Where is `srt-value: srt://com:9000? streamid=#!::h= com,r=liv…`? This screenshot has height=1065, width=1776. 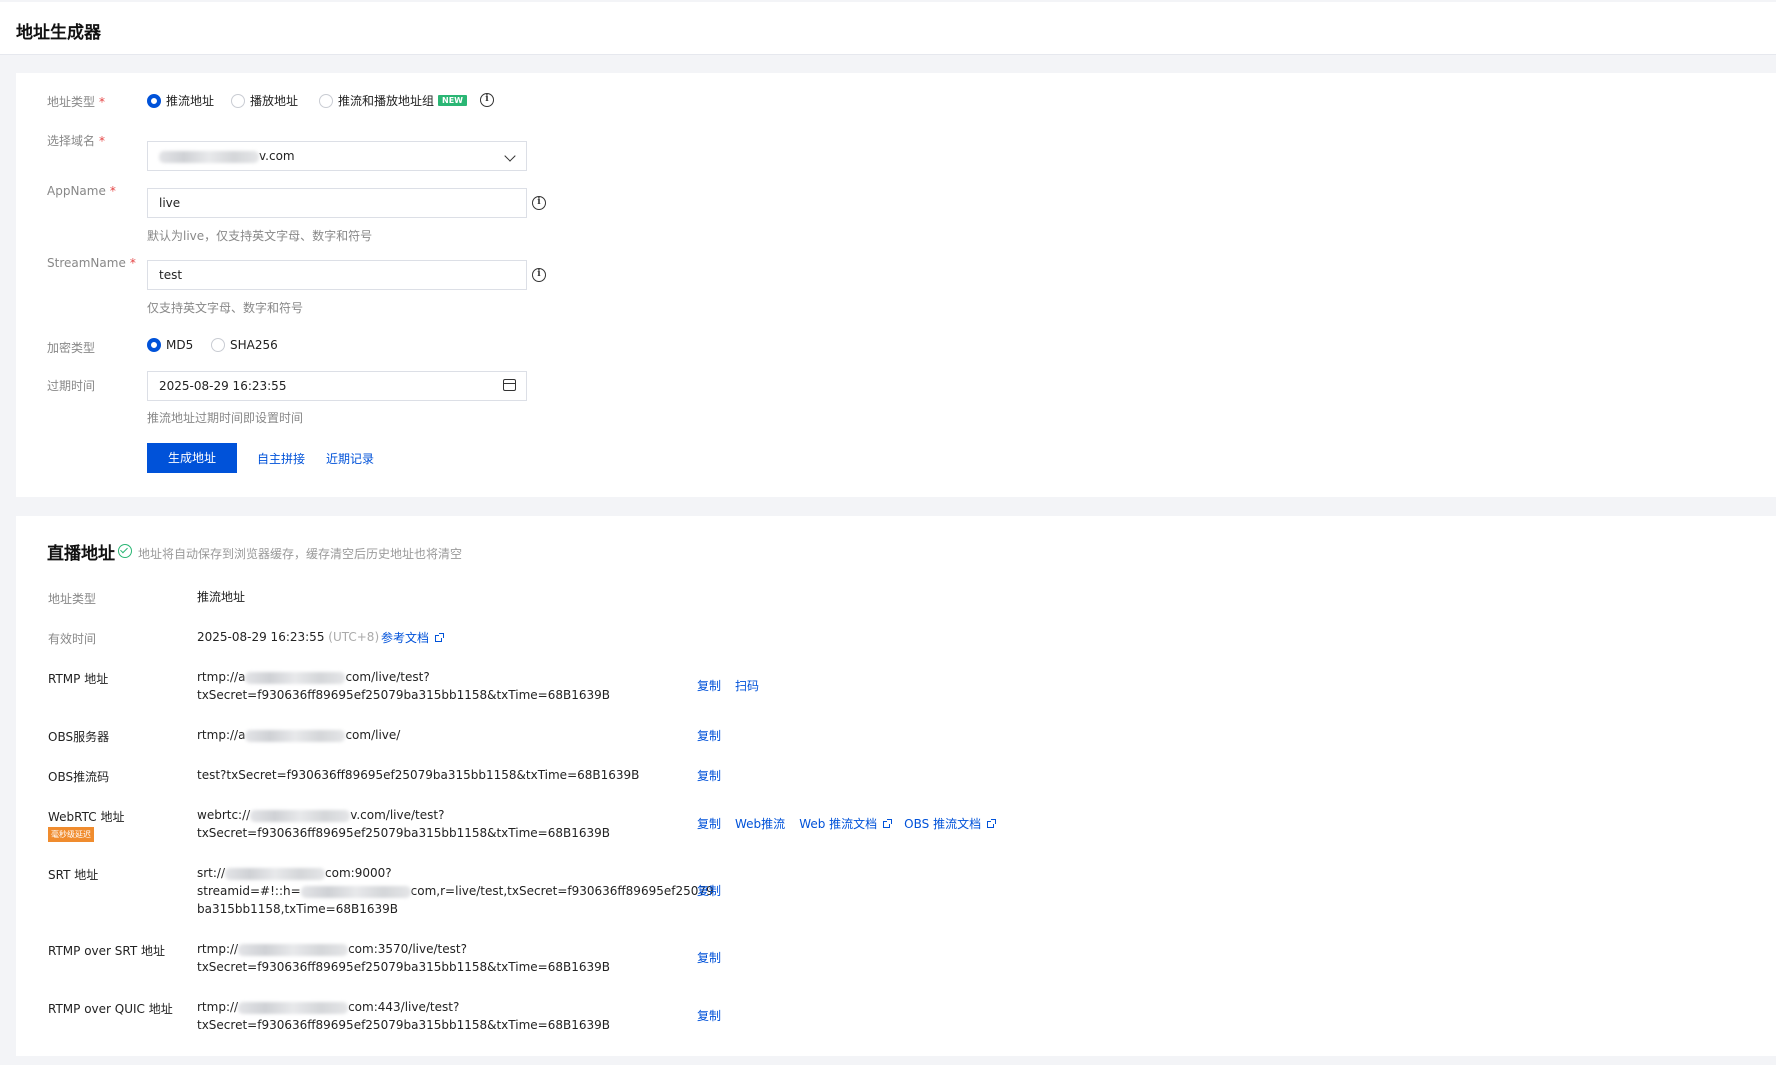 srt-value: srt://com:9000? streamid=#!::h= com,r=liv… is located at coordinates (455, 891).